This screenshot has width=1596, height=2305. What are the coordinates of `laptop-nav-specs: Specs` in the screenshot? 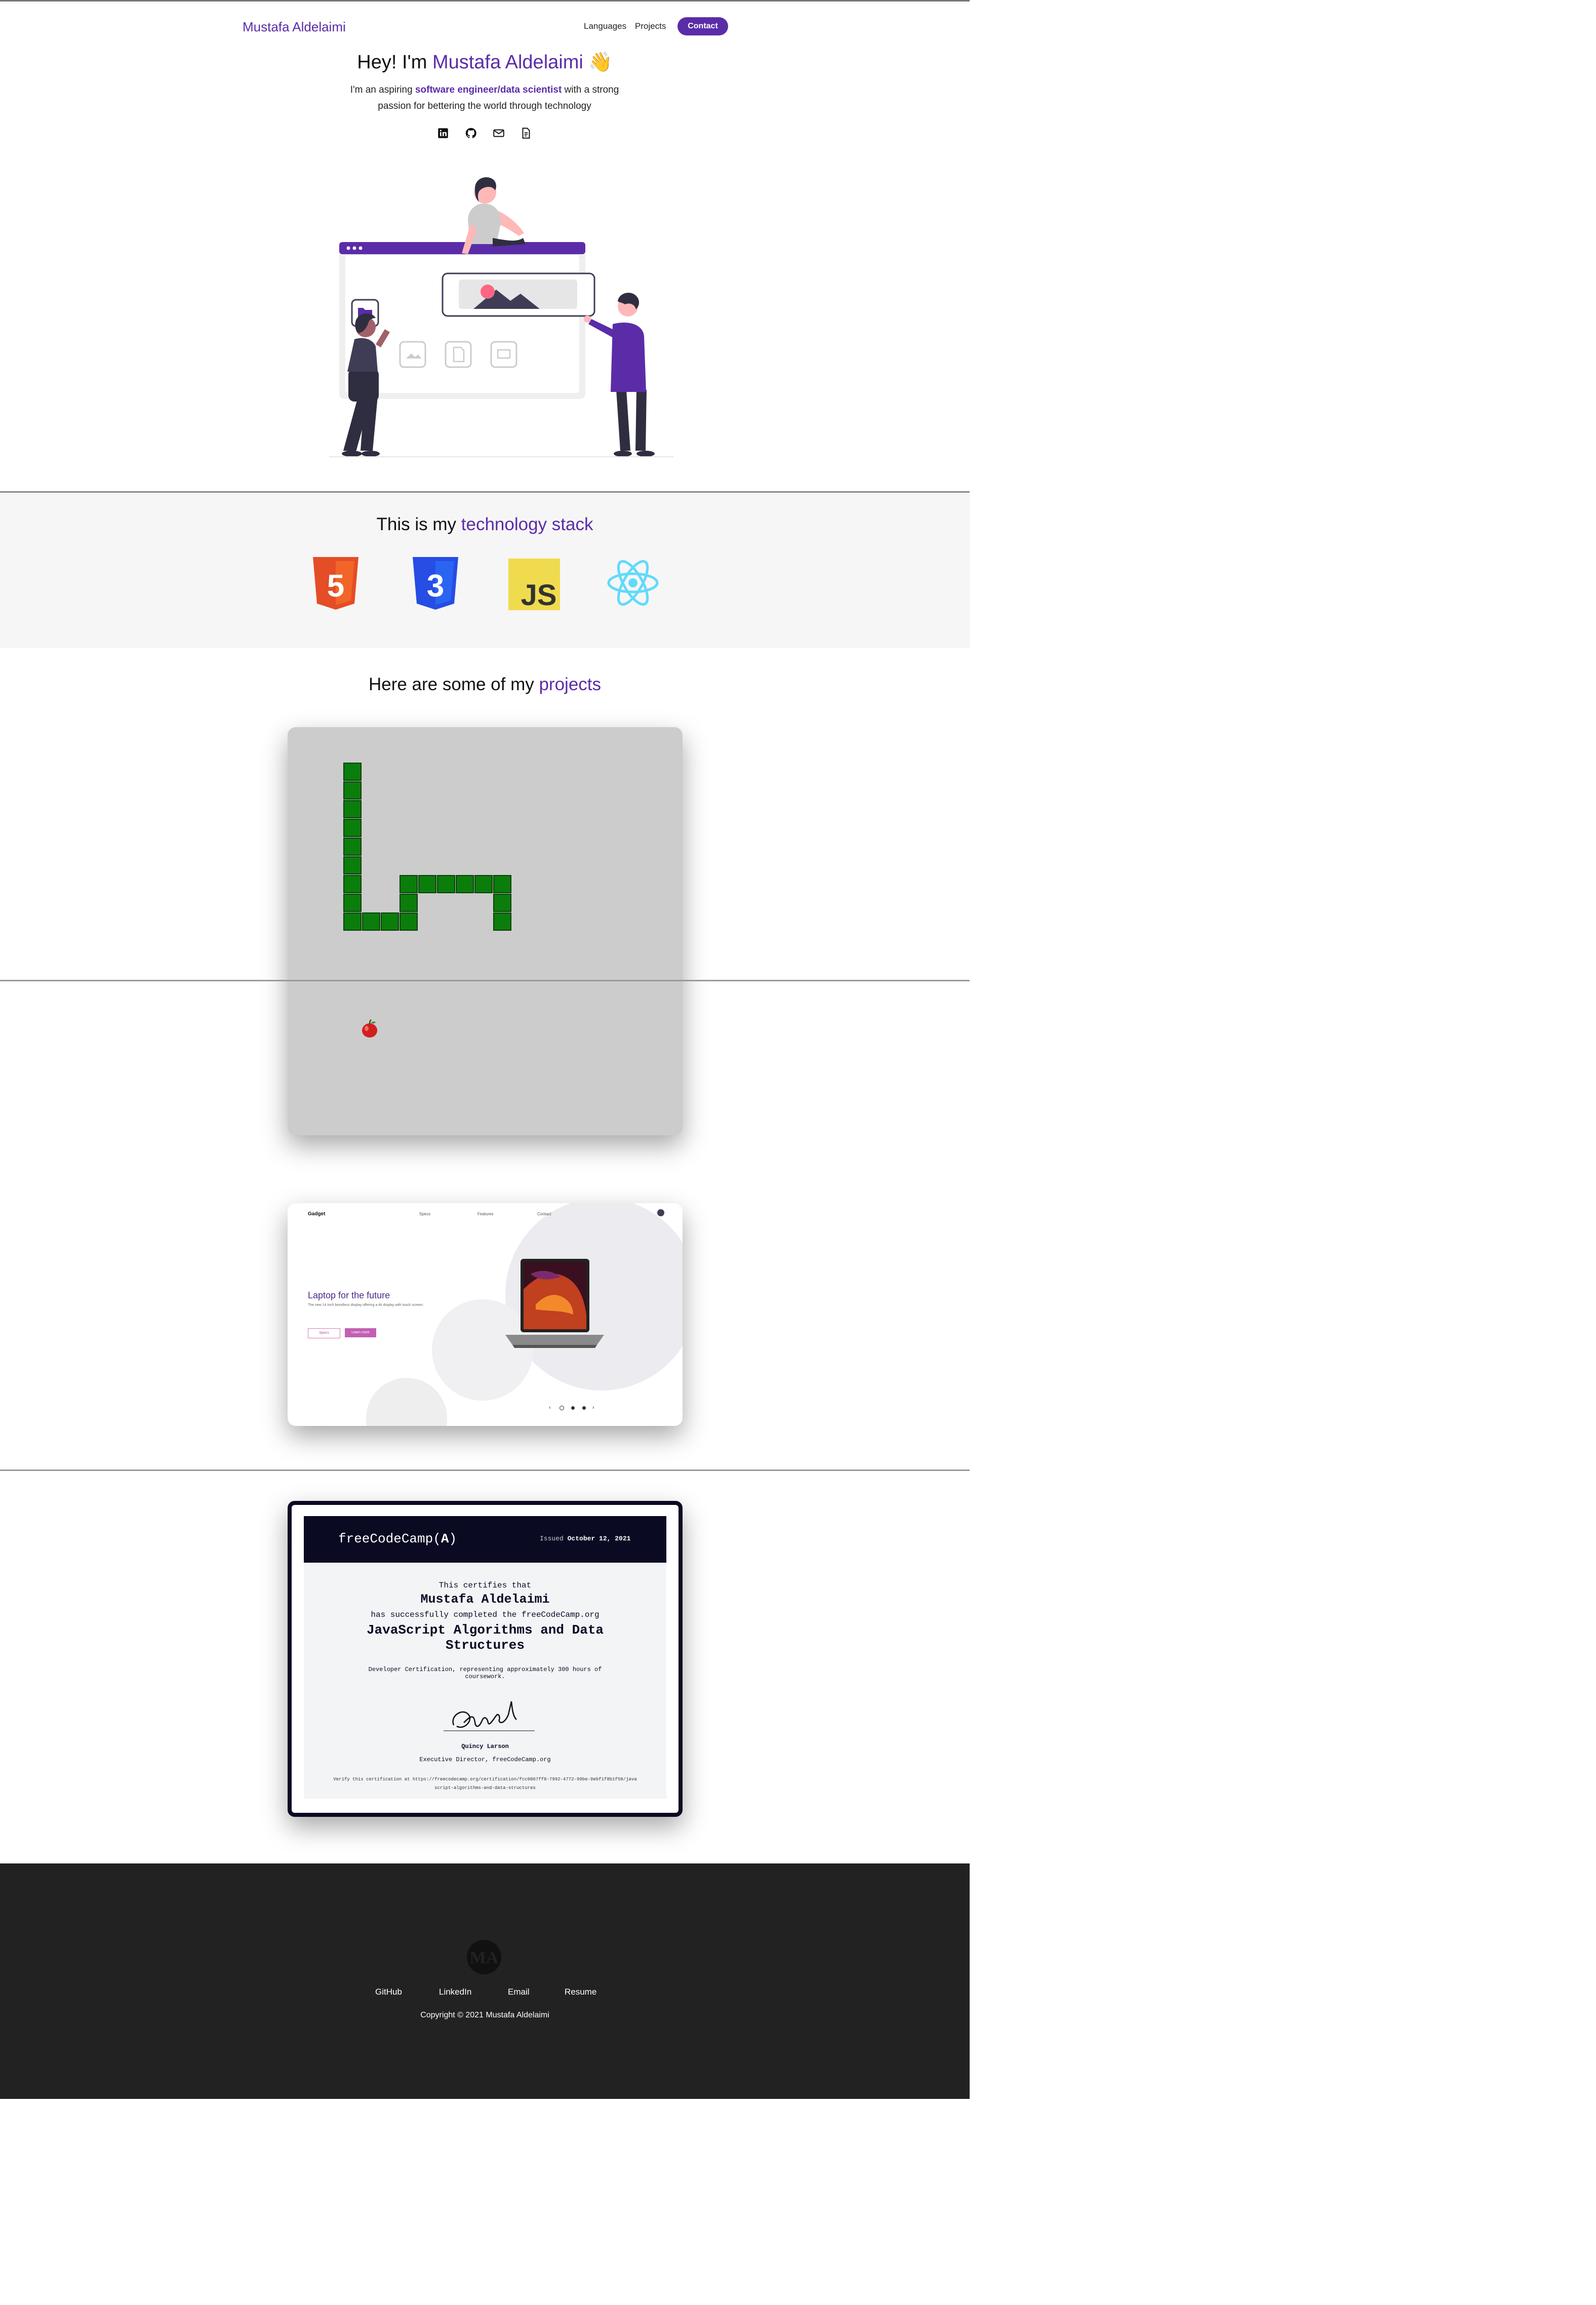 It's located at (424, 1214).